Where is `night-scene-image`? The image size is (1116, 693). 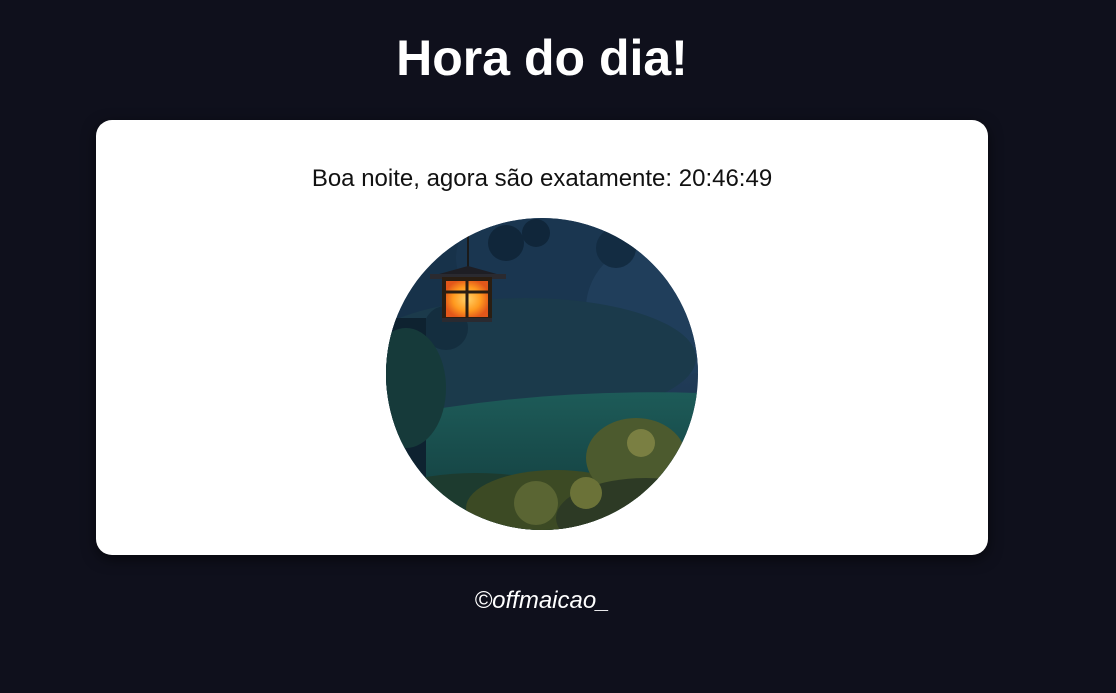
night-scene-image is located at coordinates (542, 374).